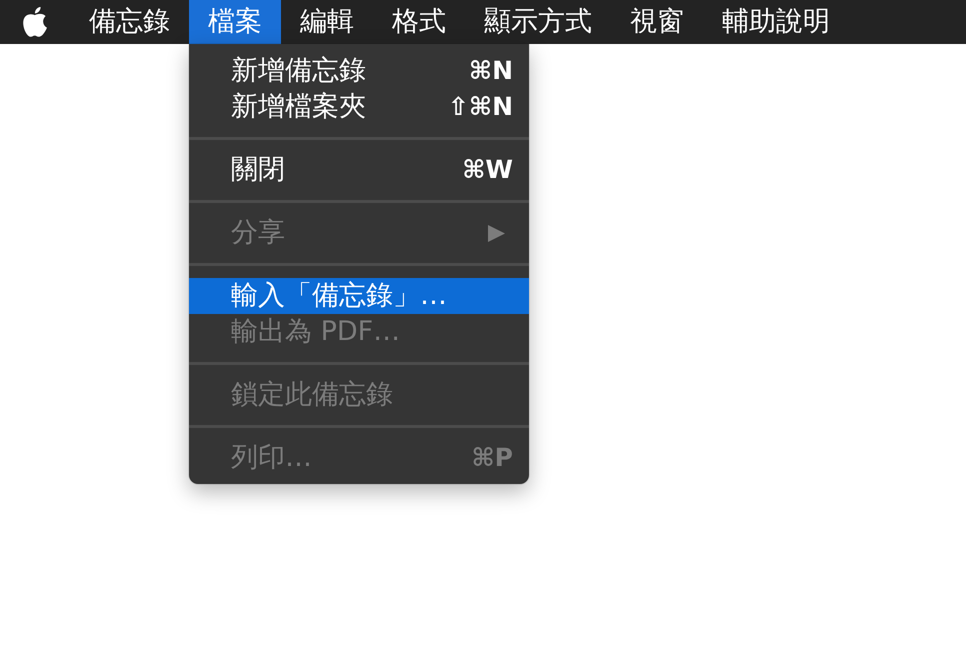 Image resolution: width=966 pixels, height=660 pixels. Describe the element at coordinates (487, 170) in the screenshot. I see `keyboard-shortcut: ⌘W` at that location.